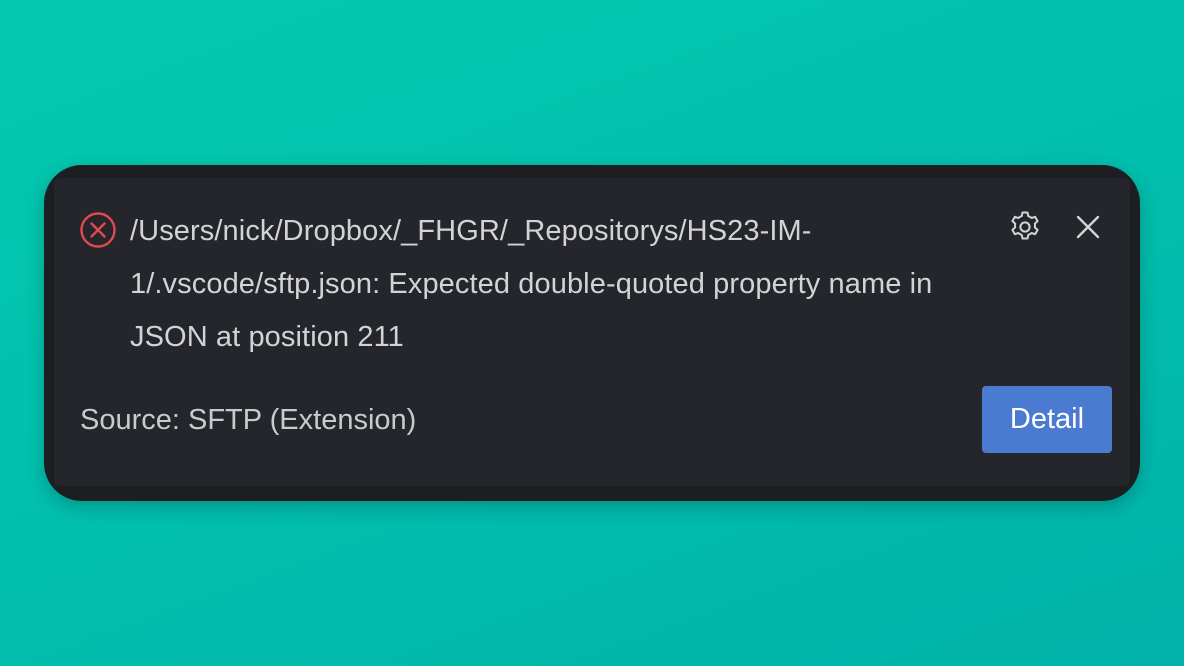  I want to click on error-circle-icon, so click(98, 230).